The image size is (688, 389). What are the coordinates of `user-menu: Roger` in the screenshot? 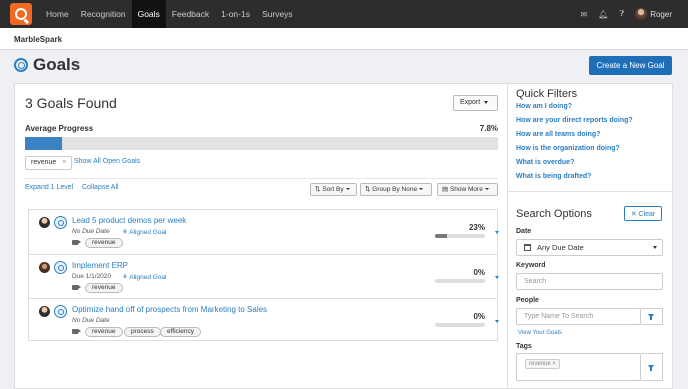 It's located at (653, 14).